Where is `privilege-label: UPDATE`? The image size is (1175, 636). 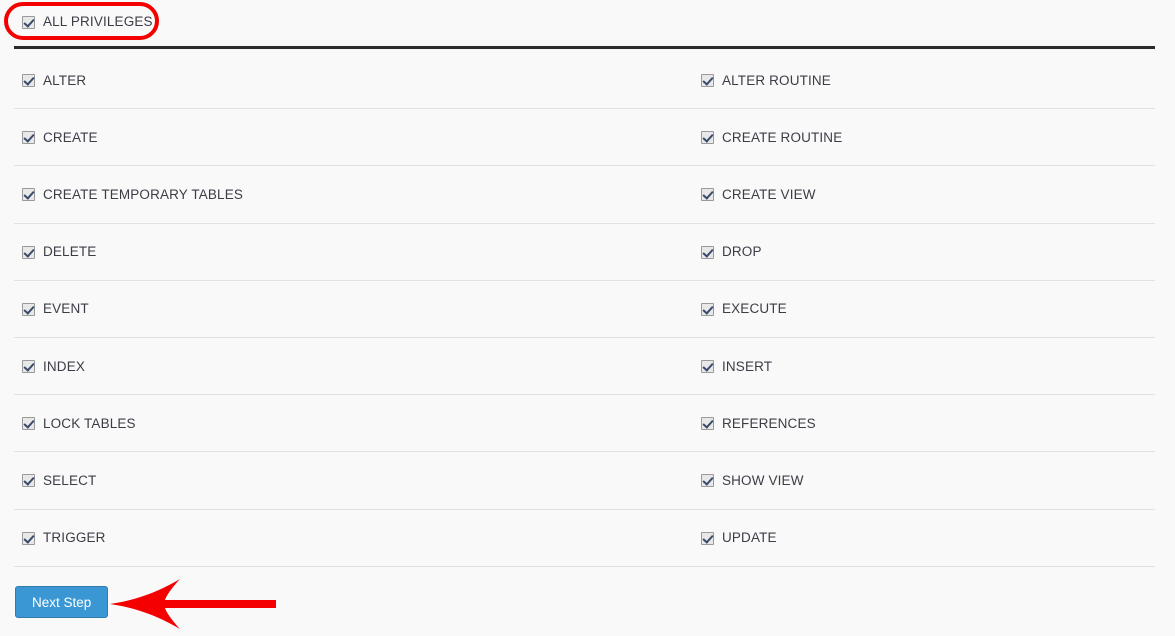
privilege-label: UPDATE is located at coordinates (749, 538).